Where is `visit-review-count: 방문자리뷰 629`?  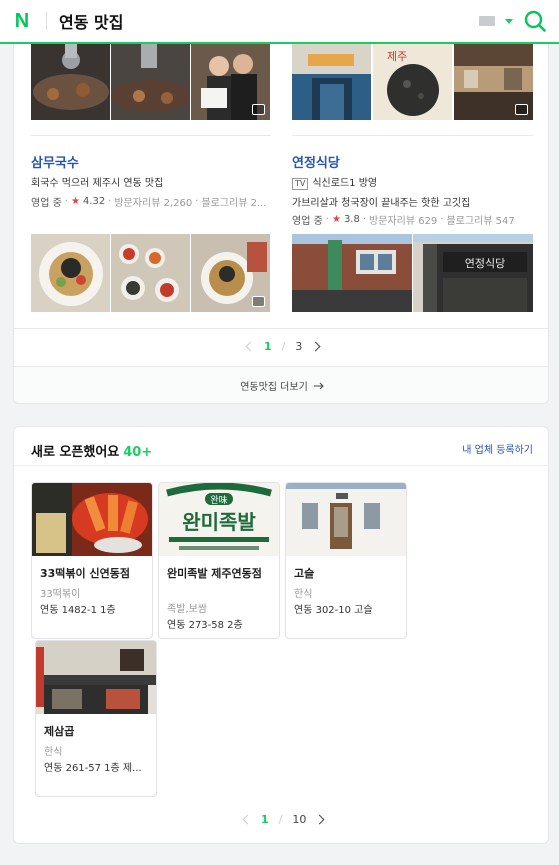
visit-review-count: 방문자리뷰 629 is located at coordinates (403, 219).